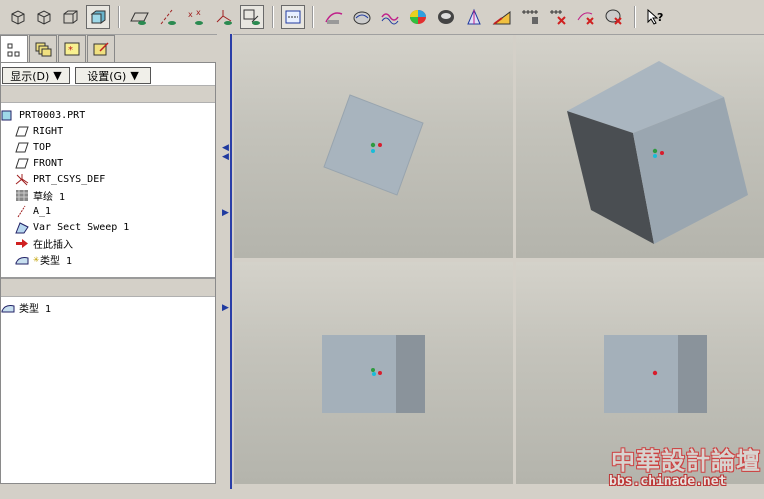 This screenshot has height=499, width=764. Describe the element at coordinates (558, 17) in the screenshot. I see `delete-analysis-icon` at that location.